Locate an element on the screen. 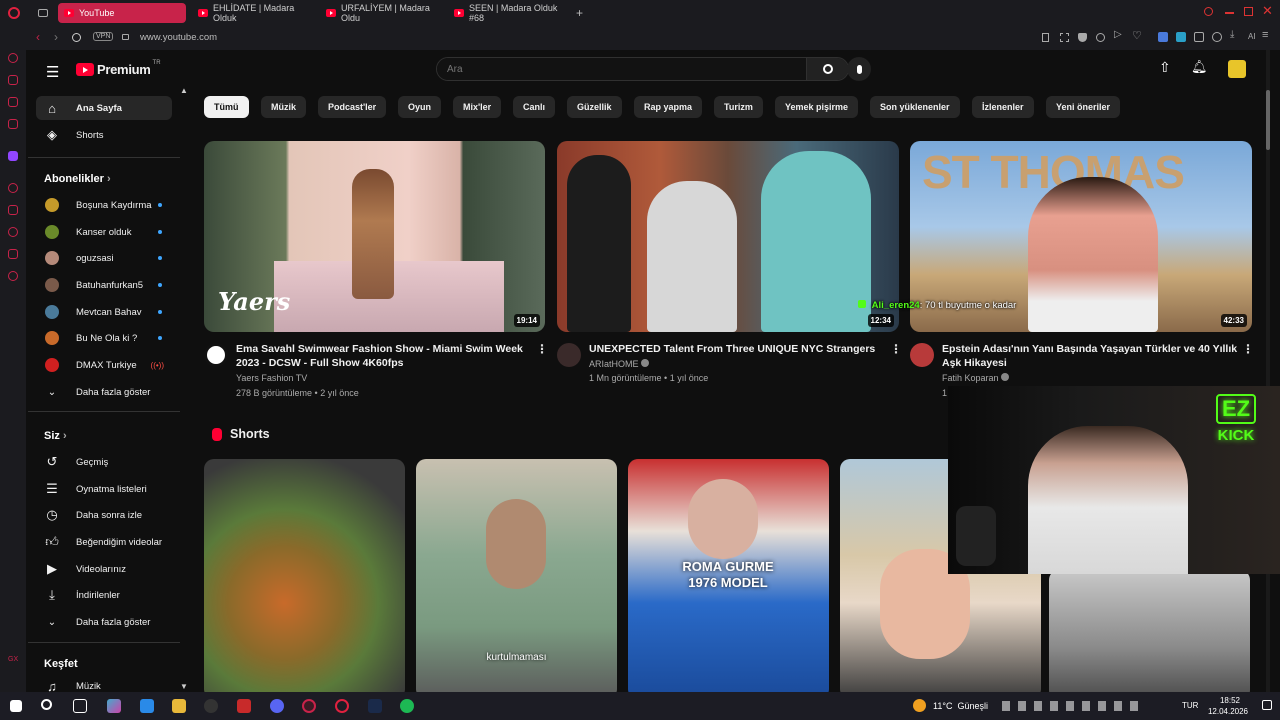 The image size is (1280, 720). page-scrollbar is located at coordinates (1268, 371).